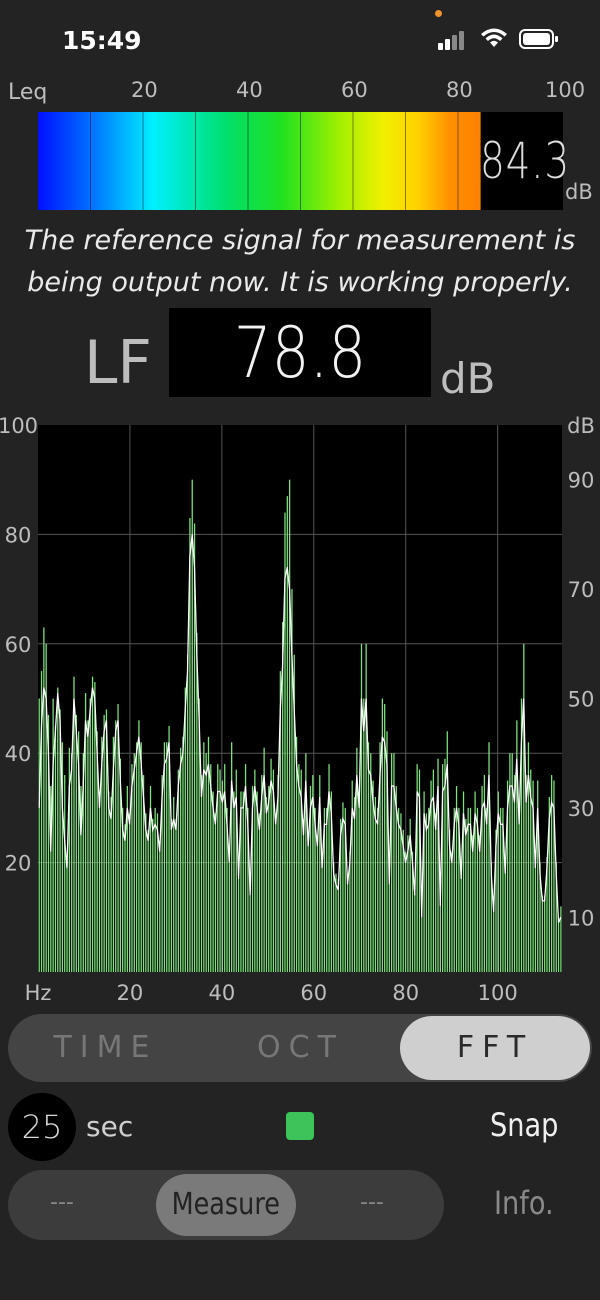  What do you see at coordinates (18, 754) in the screenshot?
I see `y-tick-label-left: 40` at bounding box center [18, 754].